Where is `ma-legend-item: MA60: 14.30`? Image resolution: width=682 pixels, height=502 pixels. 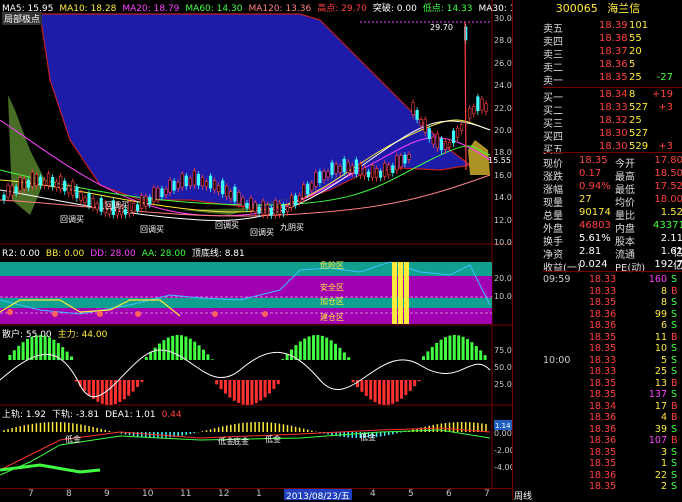 ma-legend-item: MA60: 14.30 is located at coordinates (214, 9).